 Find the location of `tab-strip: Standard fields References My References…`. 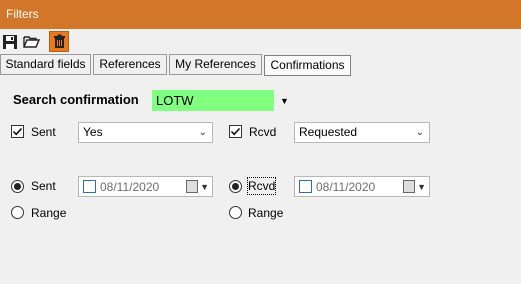

tab-strip: Standard fields References My References… is located at coordinates (260, 65).